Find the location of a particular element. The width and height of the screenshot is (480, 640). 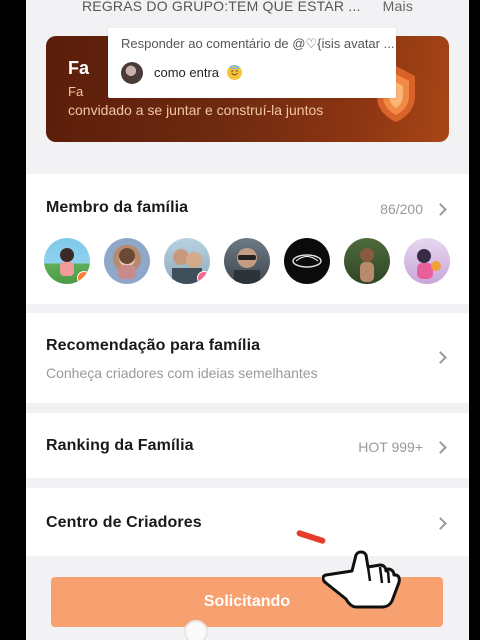

creators-title: Centro de Criadores is located at coordinates (124, 522).